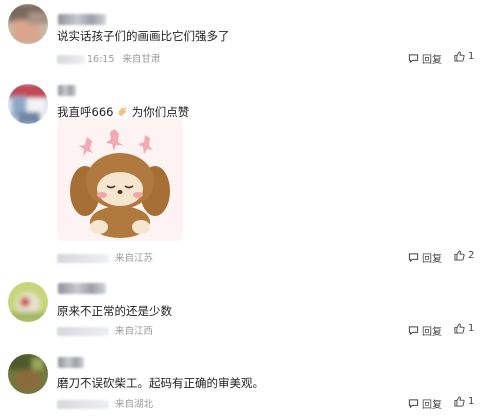 This screenshot has width=499, height=416. Describe the element at coordinates (114, 311) in the screenshot. I see `comment-text: 原来不正常的还是少数` at that location.